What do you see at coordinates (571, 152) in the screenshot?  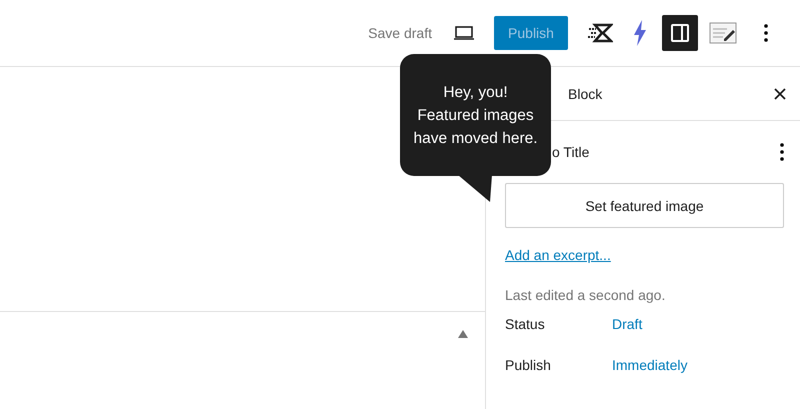 I see `post-title: o Title` at bounding box center [571, 152].